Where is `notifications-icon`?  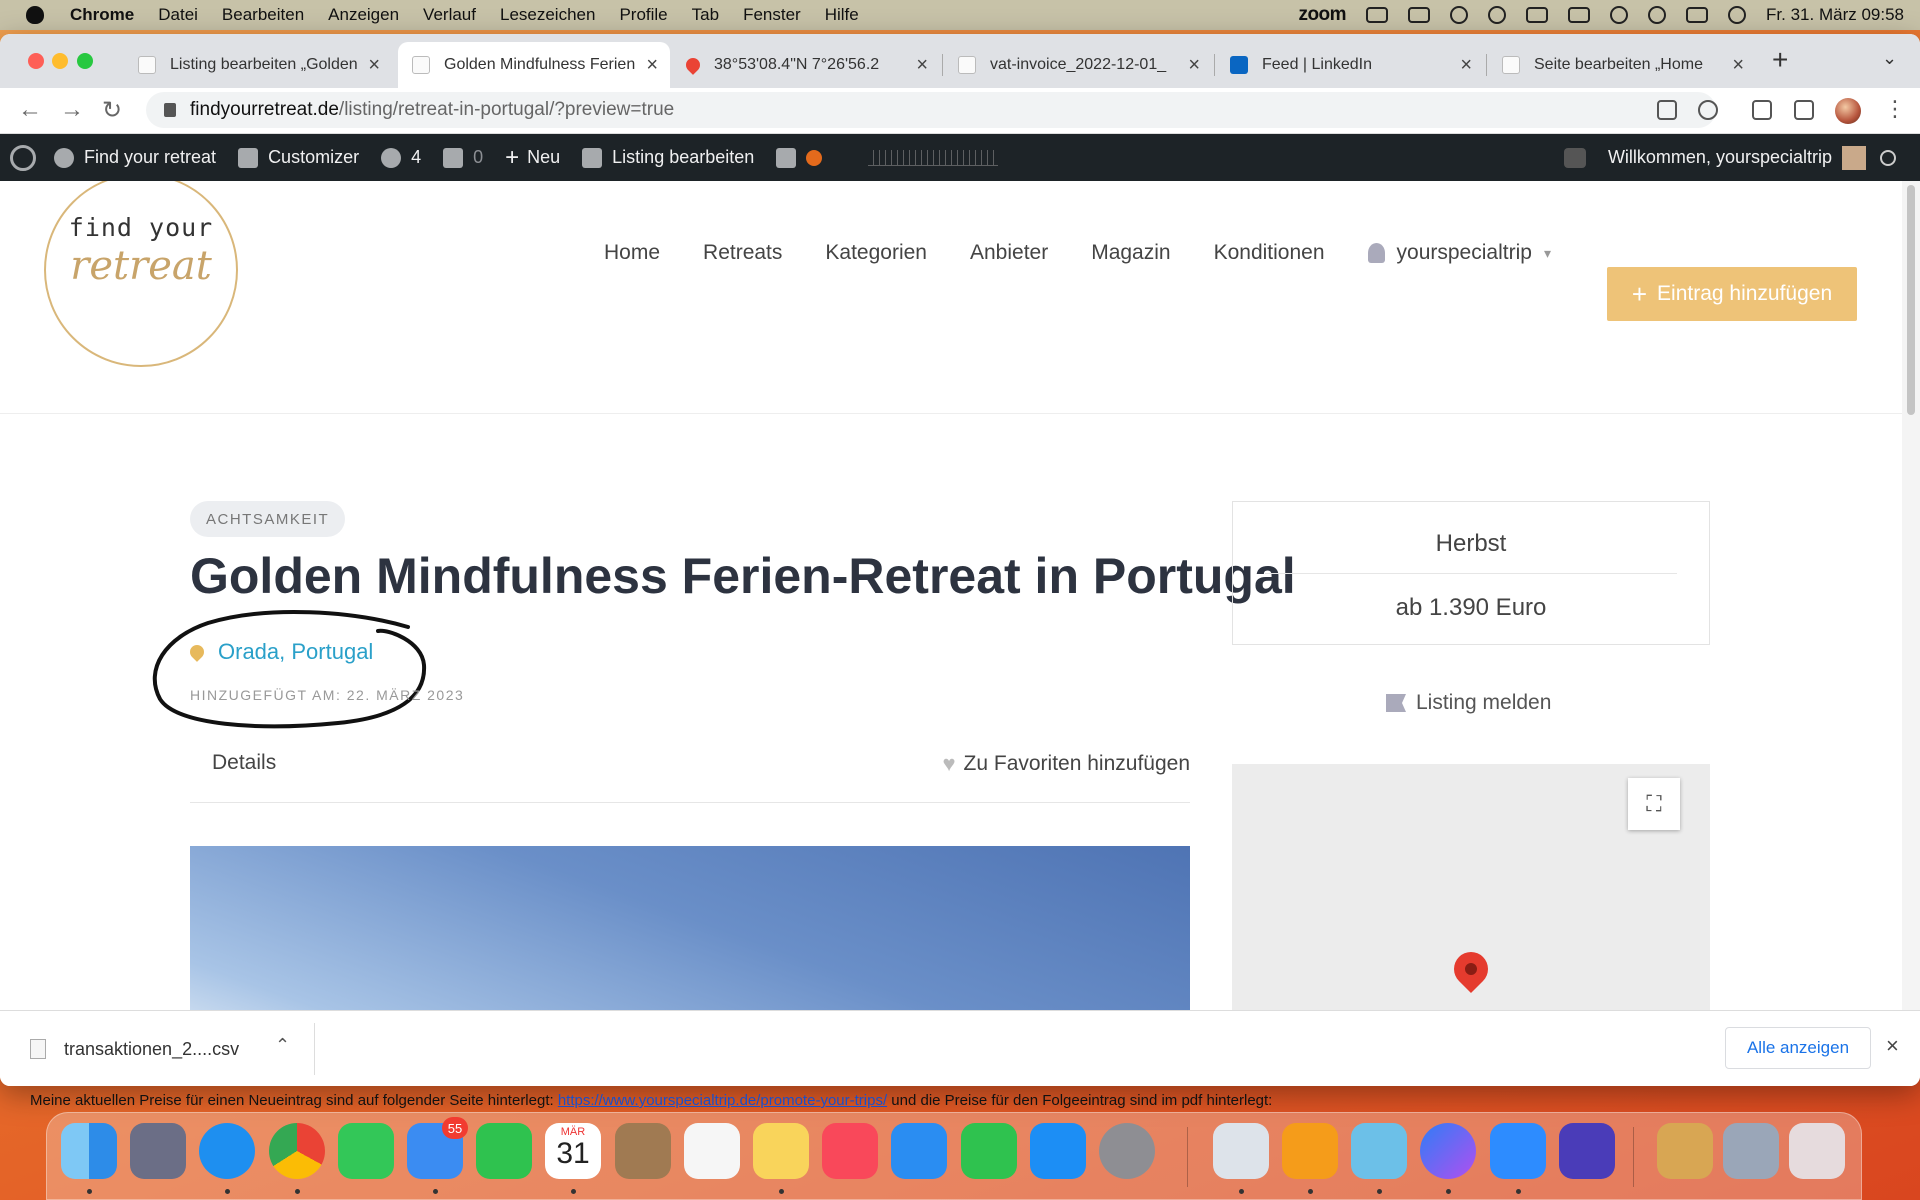
notifications-icon is located at coordinates (1574, 157).